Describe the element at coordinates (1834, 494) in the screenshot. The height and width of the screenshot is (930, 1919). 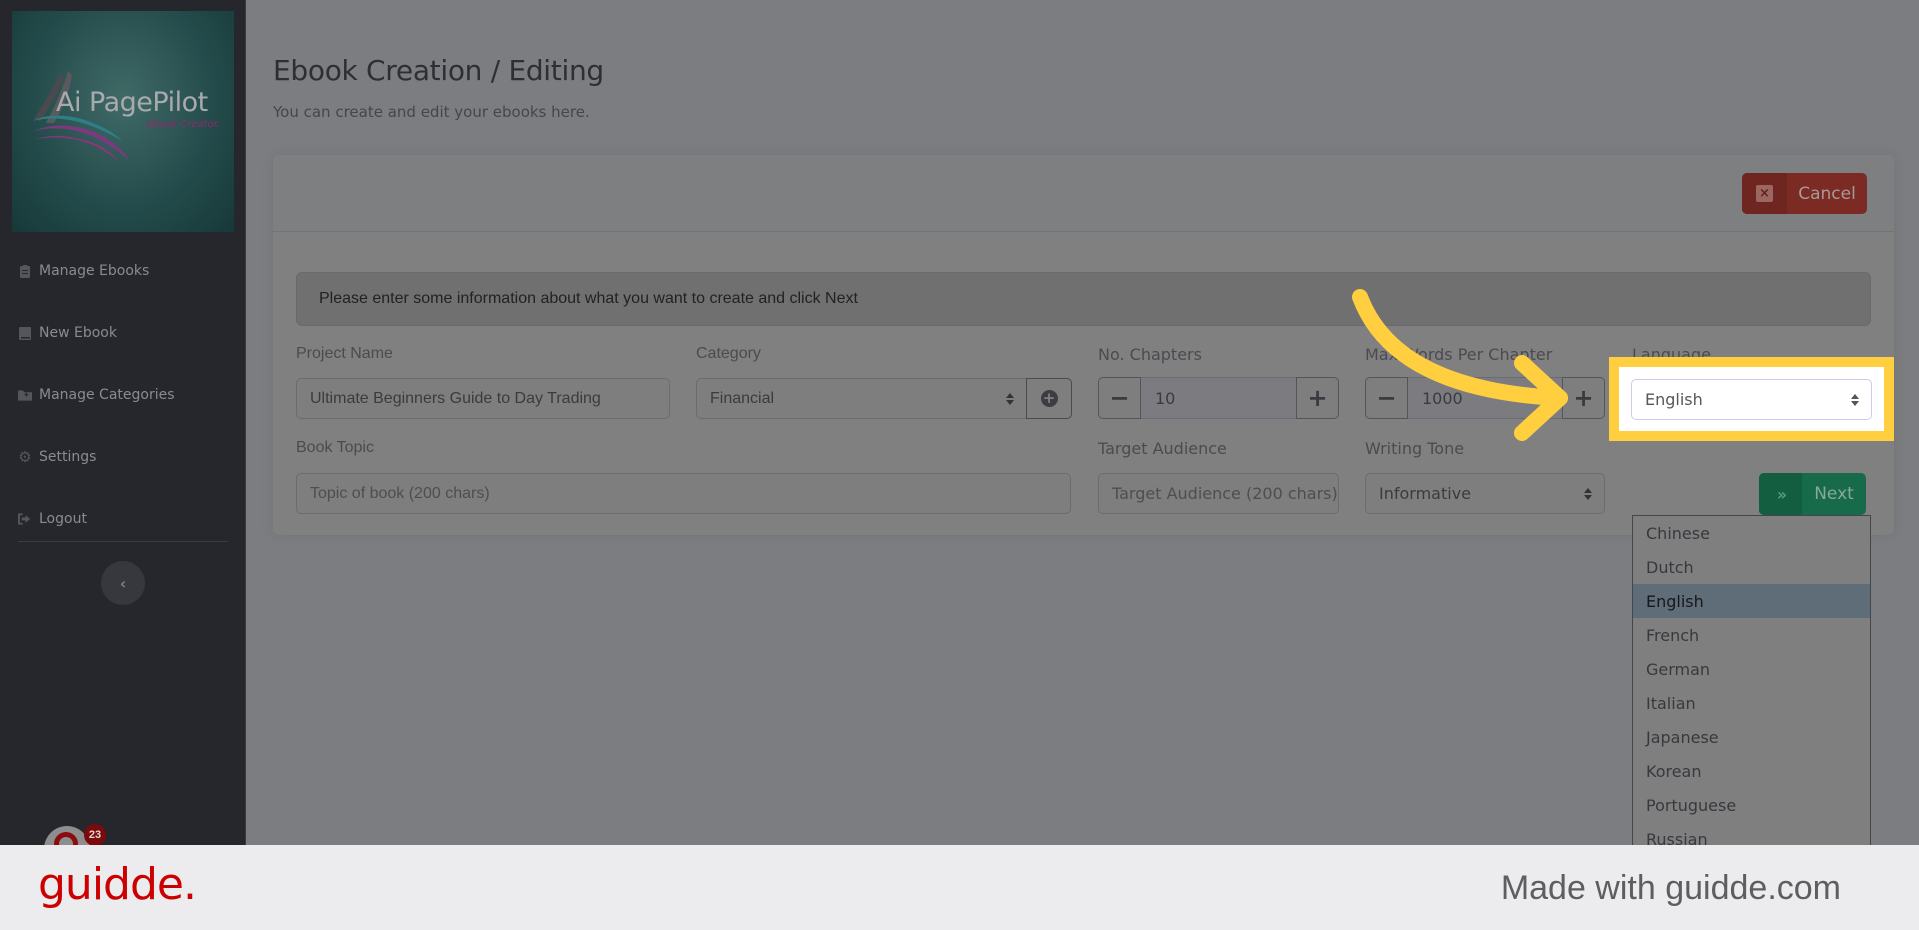
I see `next-button-label: Next` at that location.